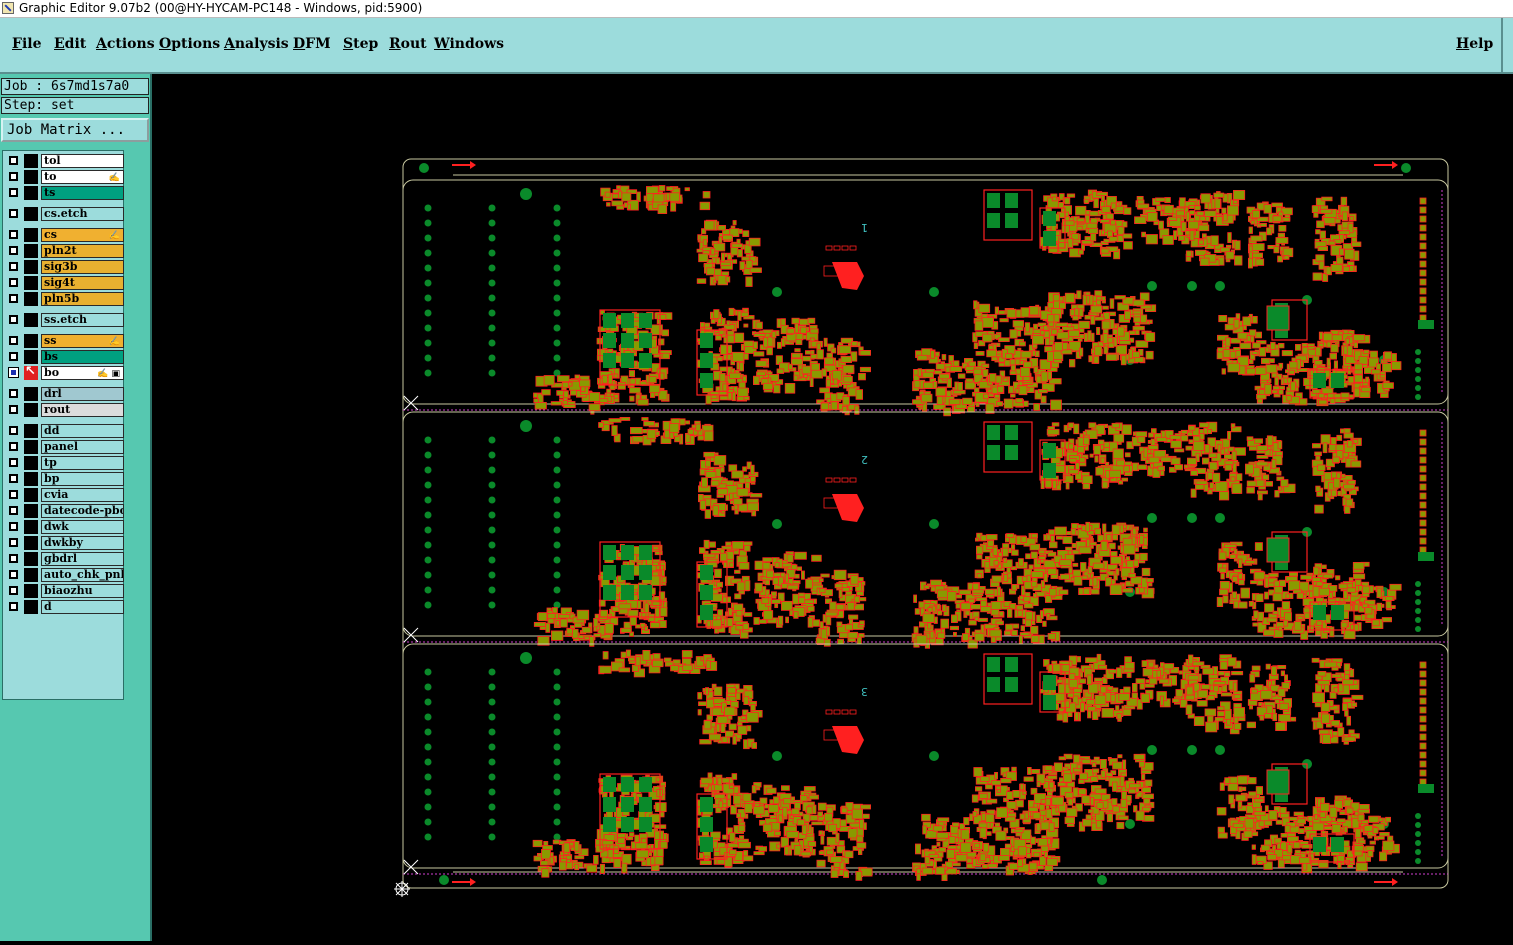  I want to click on layer-name: cs✍, so click(82, 235).